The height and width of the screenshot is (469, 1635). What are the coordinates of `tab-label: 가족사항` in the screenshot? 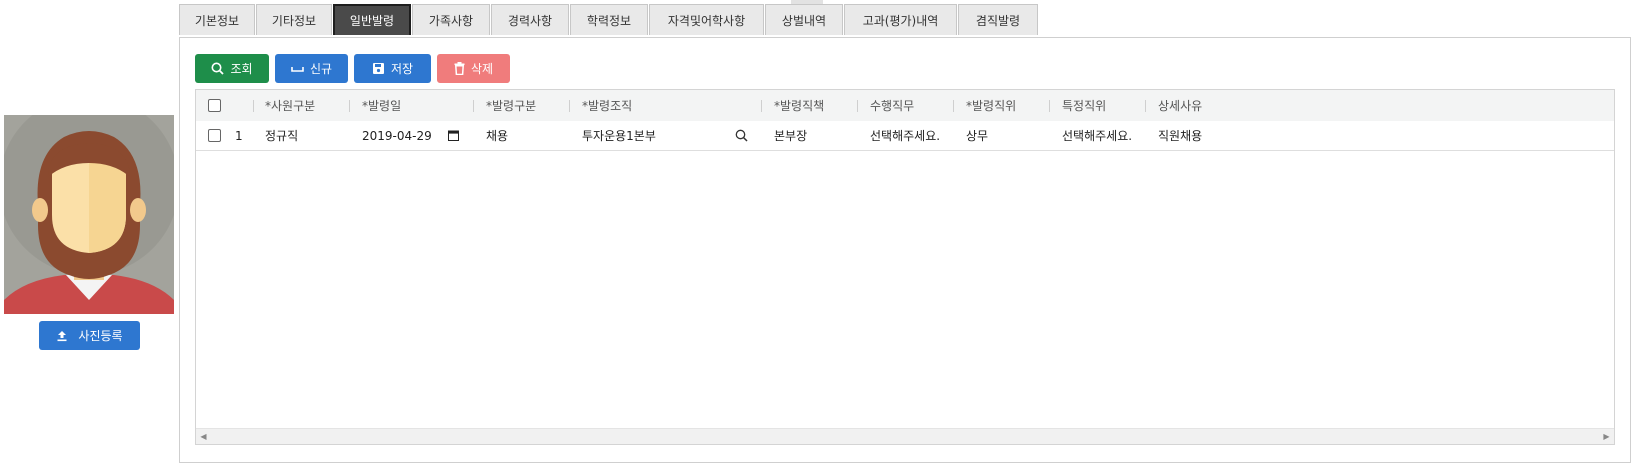 It's located at (451, 20).